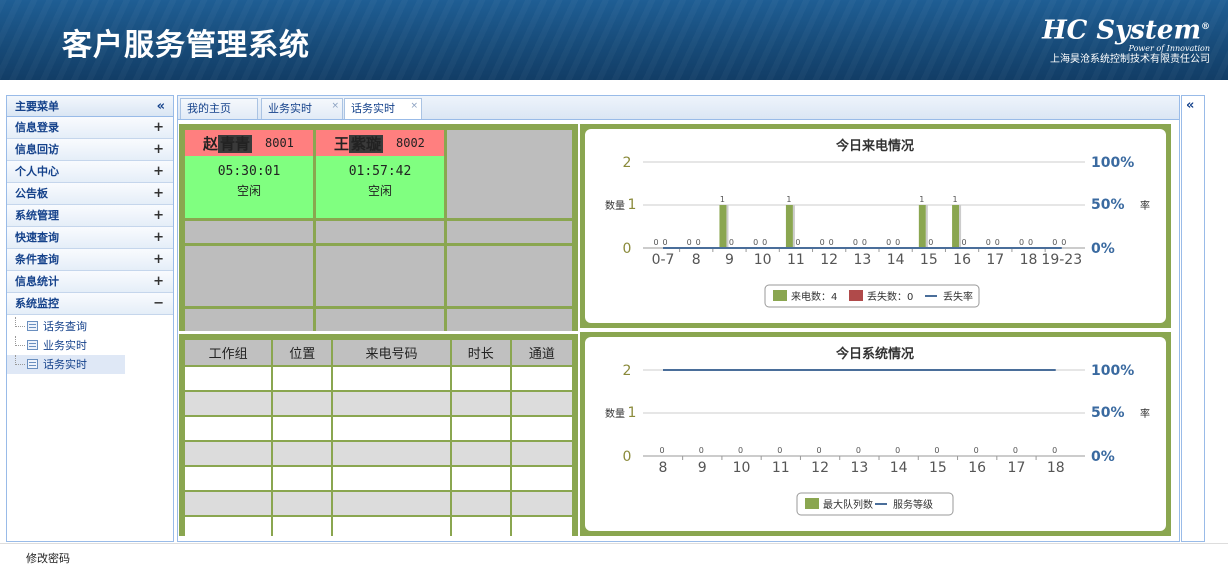 Image resolution: width=1228 pixels, height=567 pixels. What do you see at coordinates (302, 109) in the screenshot?
I see `tab-business-realtime: 业务实时 ×` at bounding box center [302, 109].